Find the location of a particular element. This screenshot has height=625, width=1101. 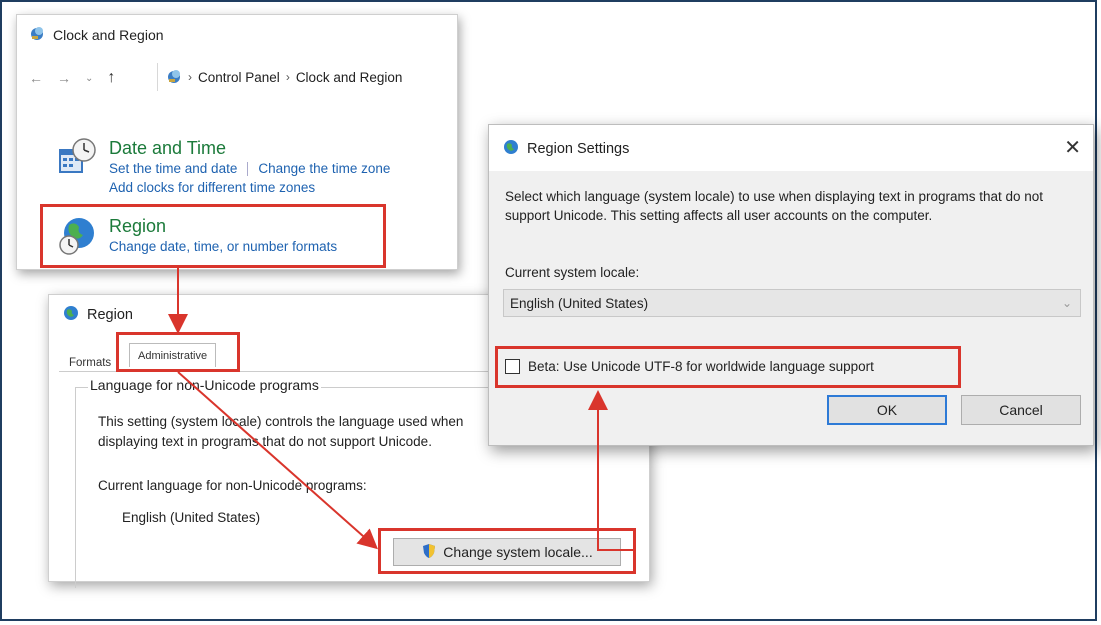

dialog-title-bar: Region is located at coordinates (98, 315).